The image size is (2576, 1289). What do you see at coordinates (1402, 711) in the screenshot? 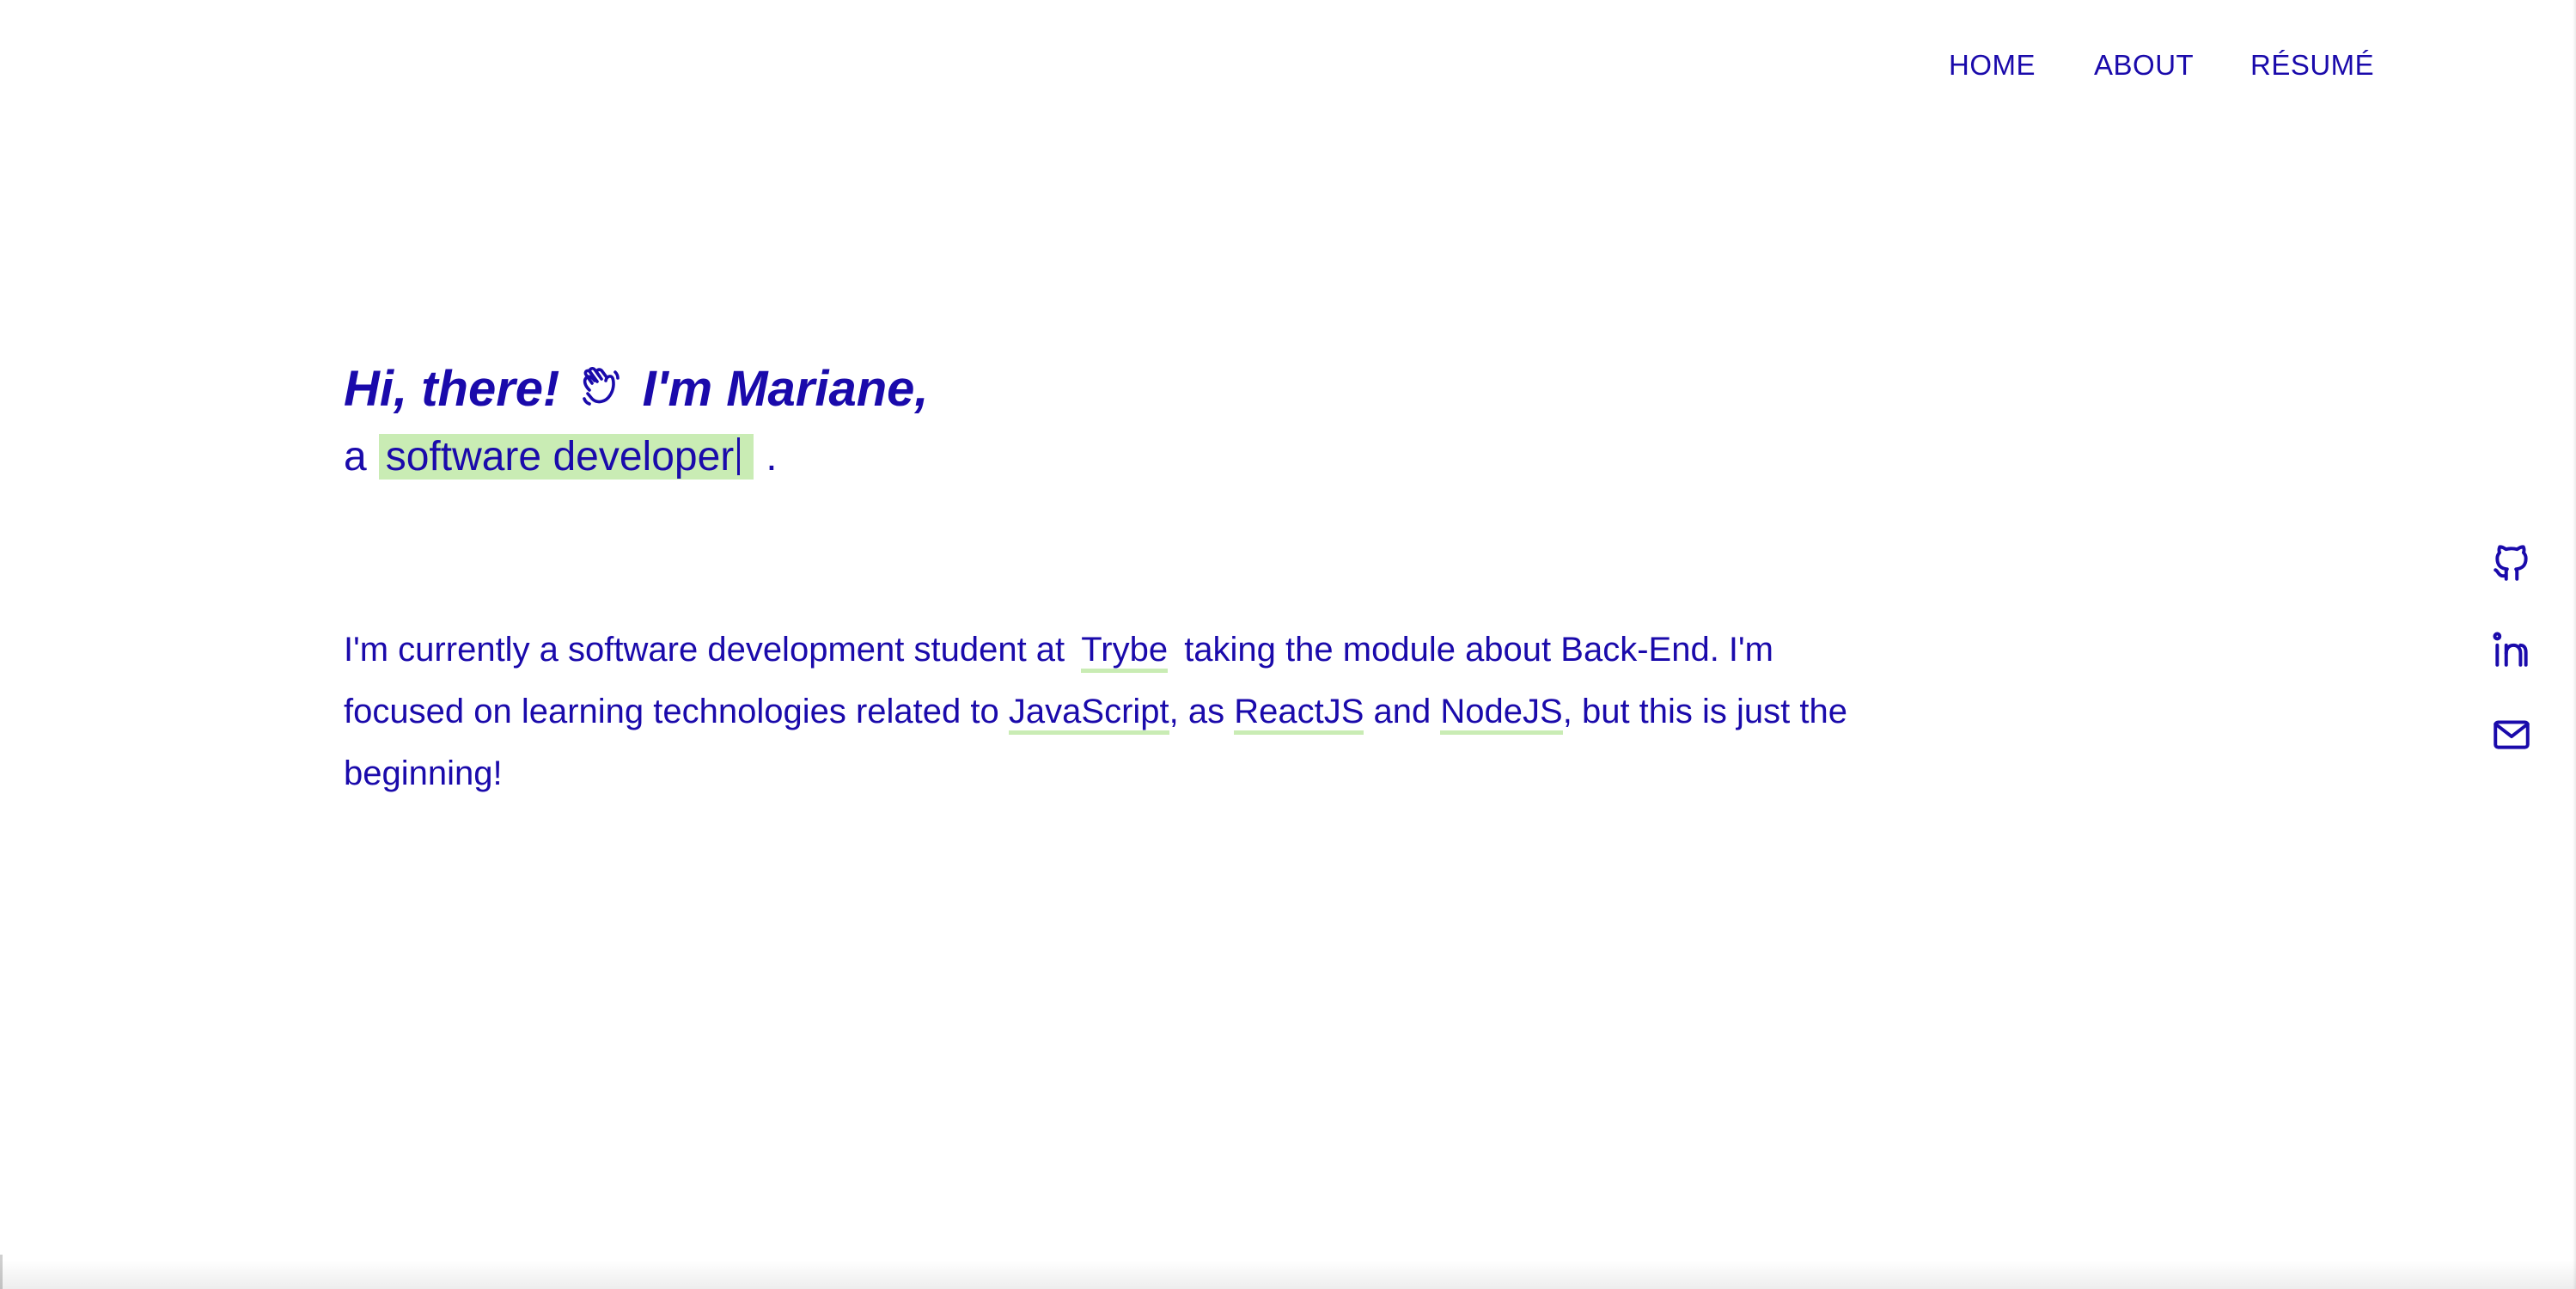
I see `bio-text-4: and` at bounding box center [1402, 711].